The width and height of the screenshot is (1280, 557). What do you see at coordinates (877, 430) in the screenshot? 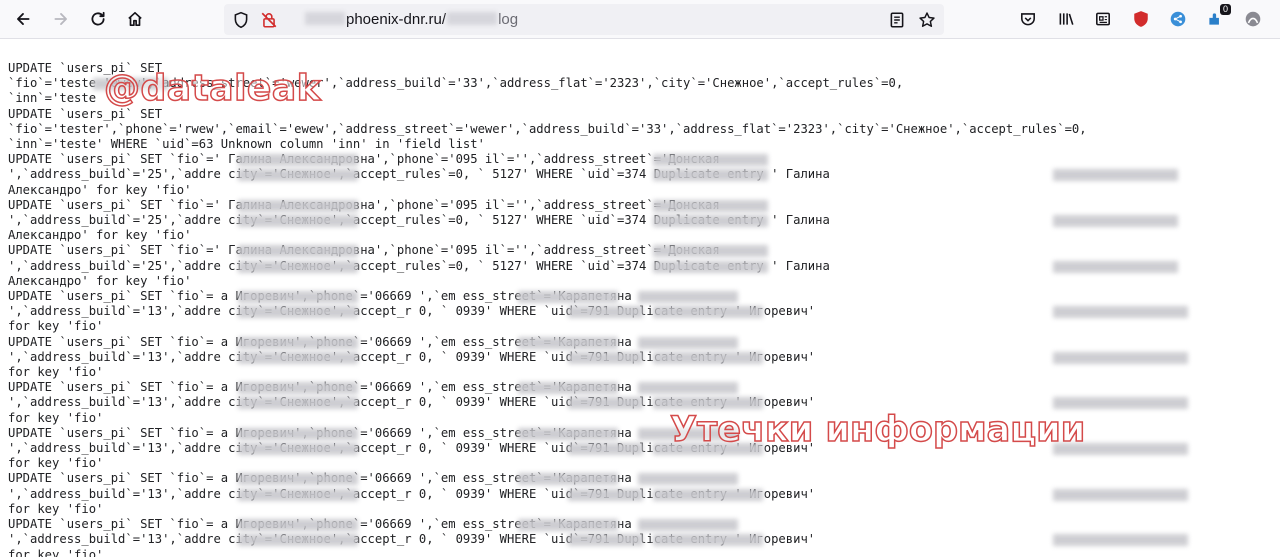
I see `watermark-leak-info: Утечки информации` at bounding box center [877, 430].